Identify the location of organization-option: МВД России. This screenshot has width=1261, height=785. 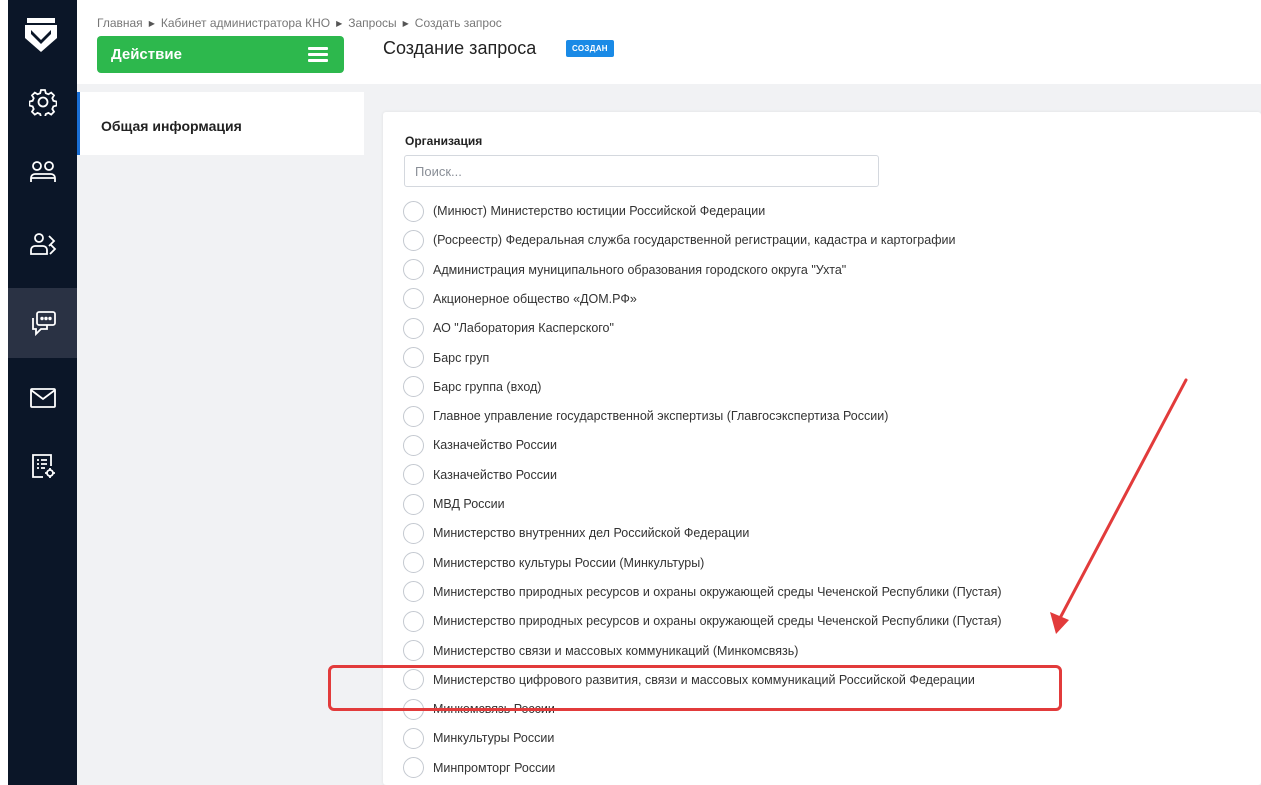
(454, 504).